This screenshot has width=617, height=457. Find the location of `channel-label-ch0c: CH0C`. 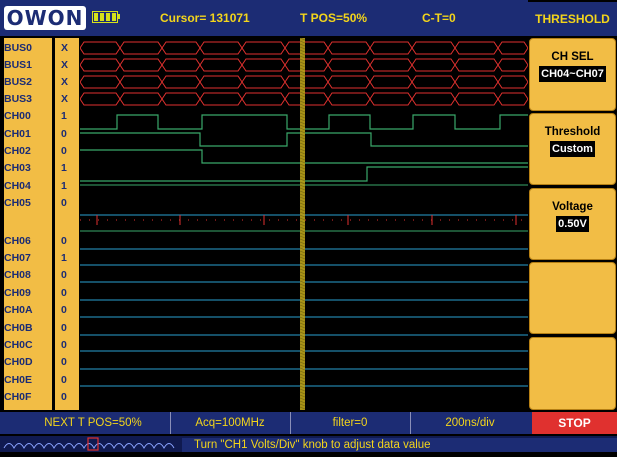

channel-label-ch0c: CH0C is located at coordinates (18, 345).